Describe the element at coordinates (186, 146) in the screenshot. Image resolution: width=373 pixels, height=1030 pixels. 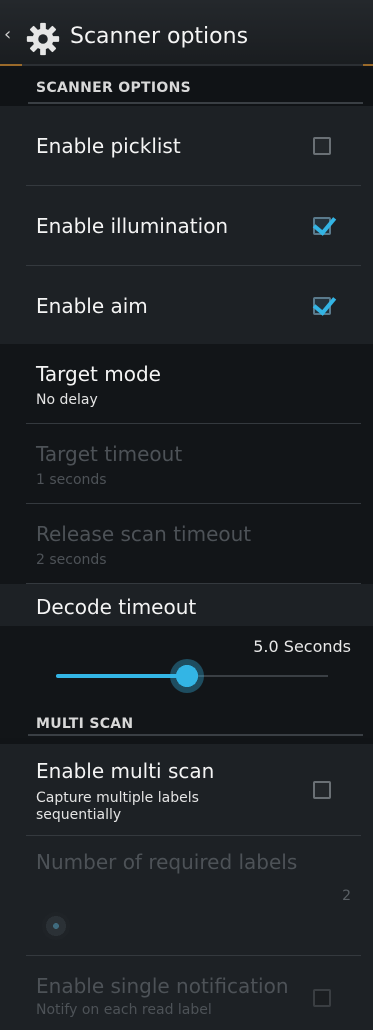
I see `pref-enable-picklist: Enable picklist` at that location.